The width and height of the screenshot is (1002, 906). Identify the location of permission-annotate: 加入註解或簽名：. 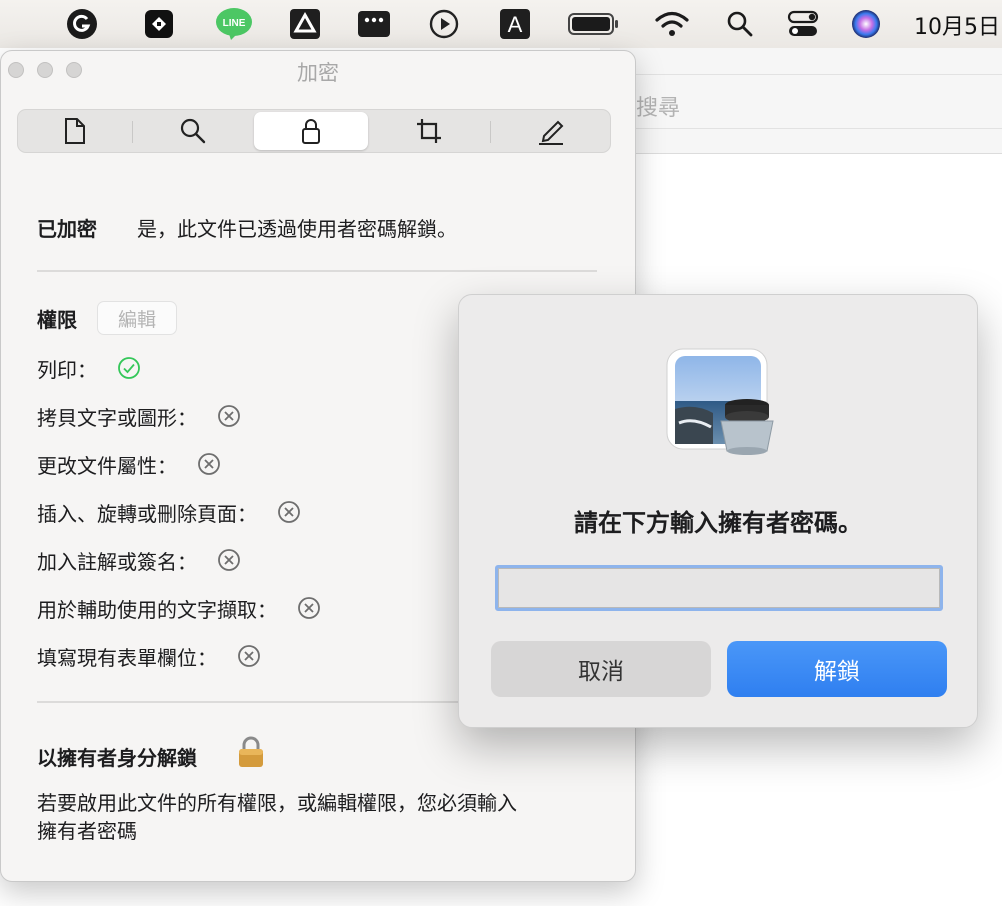
(139, 560).